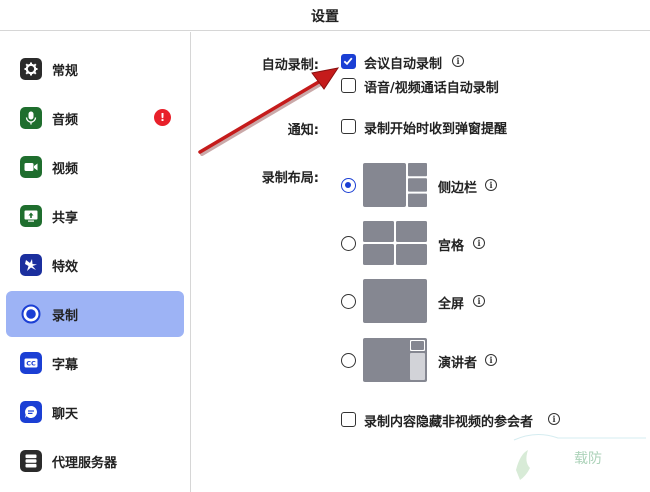  Describe the element at coordinates (451, 304) in the screenshot. I see `layout-fullscreen-label: 全屏` at that location.